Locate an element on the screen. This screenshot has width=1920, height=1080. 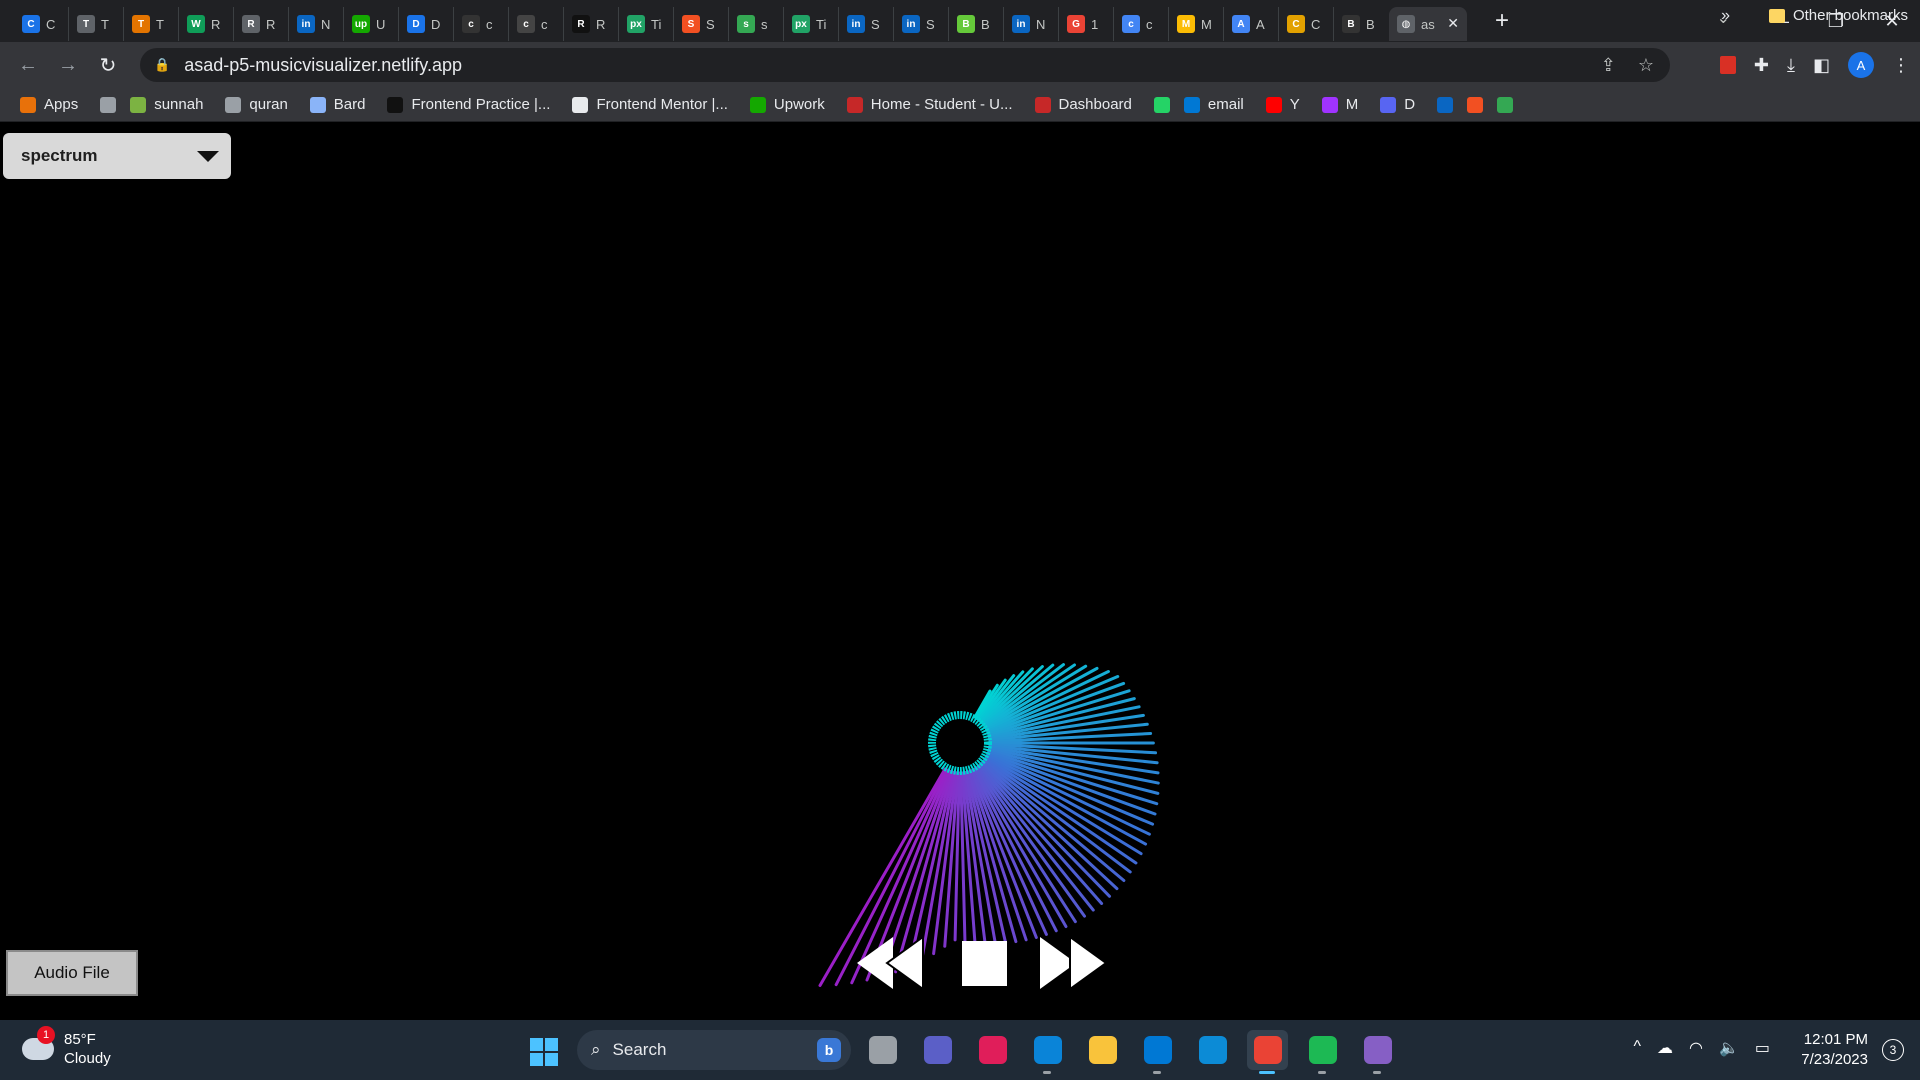
bookmark-item: quran is located at coordinates (256, 104).